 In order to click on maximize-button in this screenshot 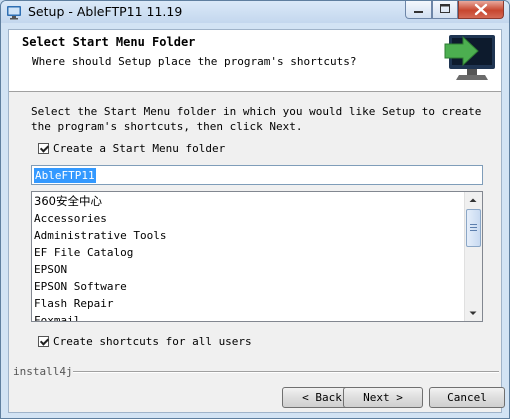, I will do `click(445, 10)`.